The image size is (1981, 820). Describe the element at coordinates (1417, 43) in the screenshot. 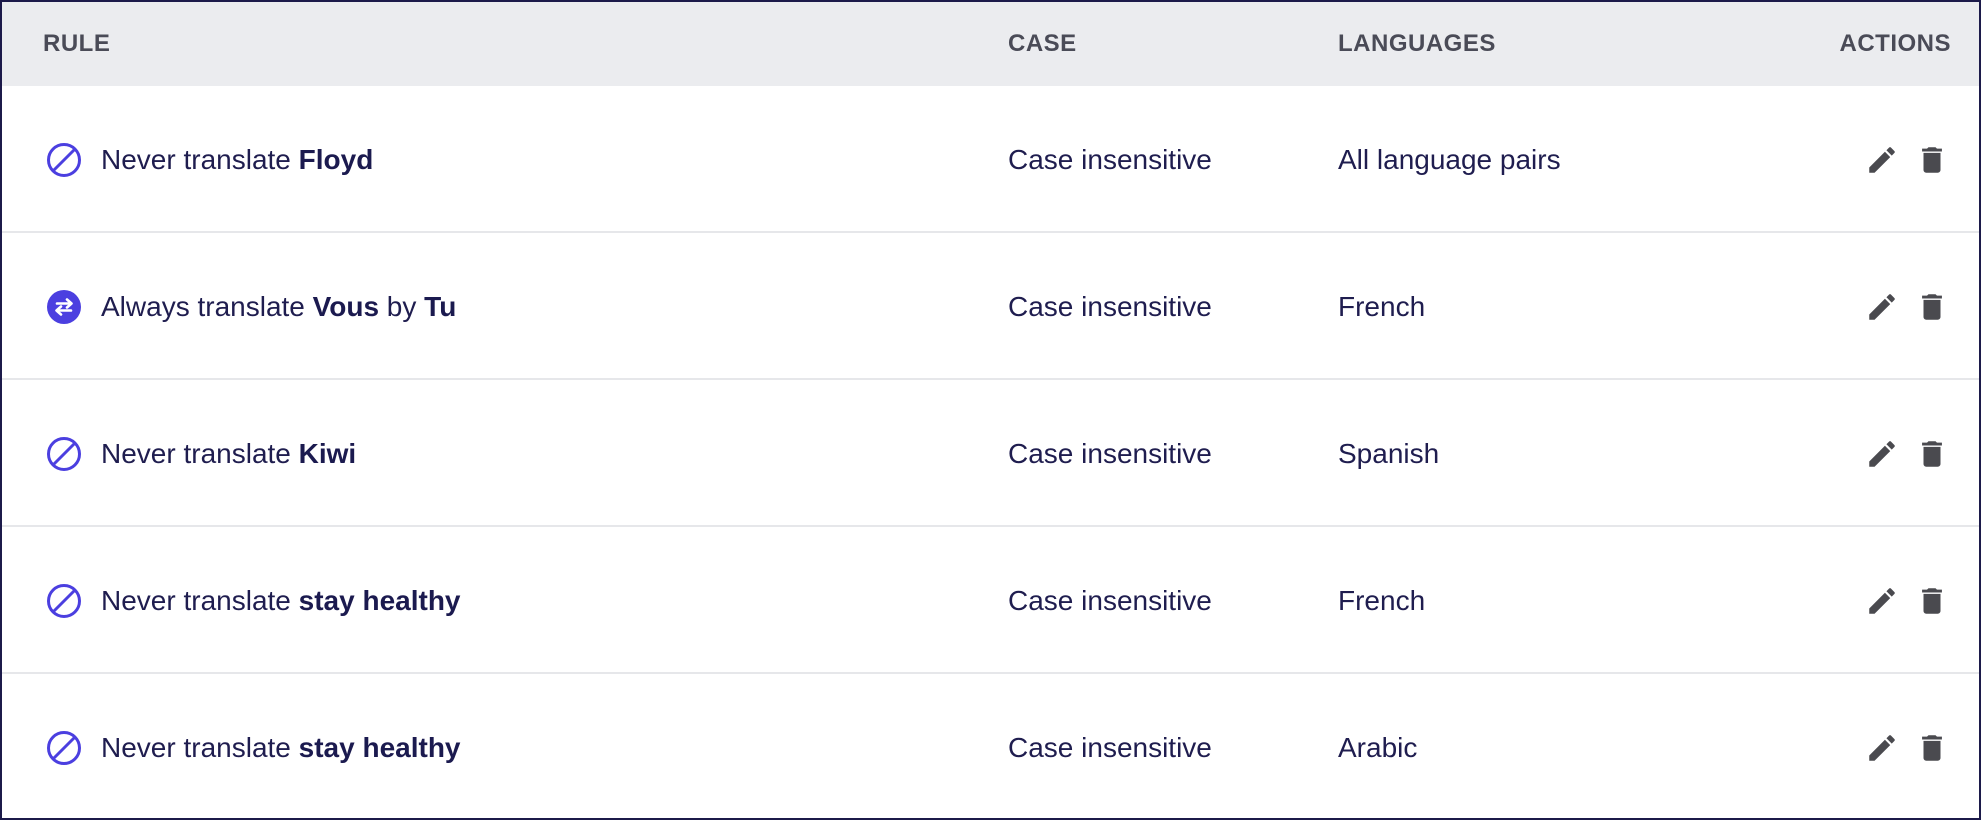

I see `column-header-languages: LANGUAGES` at that location.